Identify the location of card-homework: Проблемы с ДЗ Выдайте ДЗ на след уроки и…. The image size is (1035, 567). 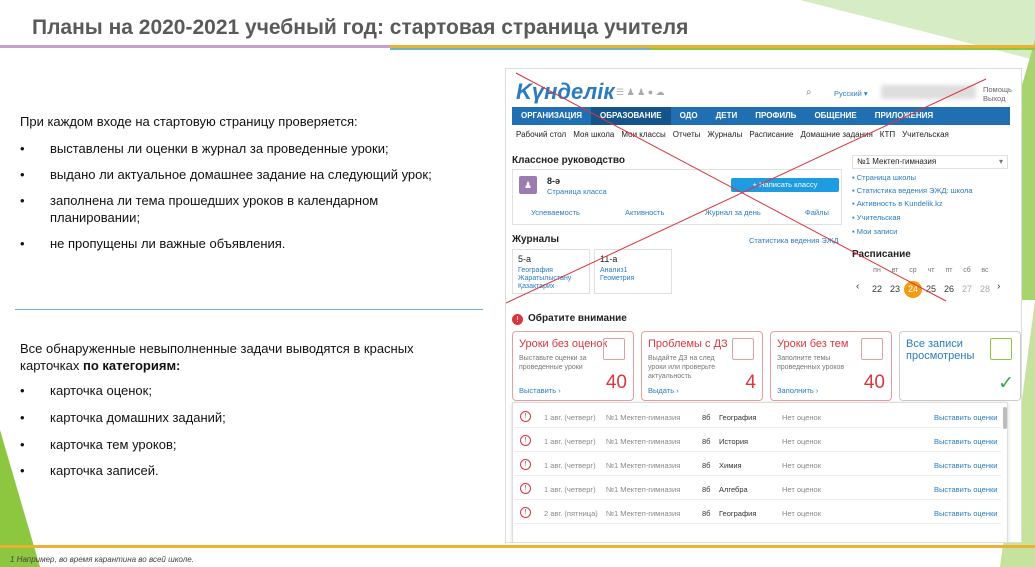
(702, 366).